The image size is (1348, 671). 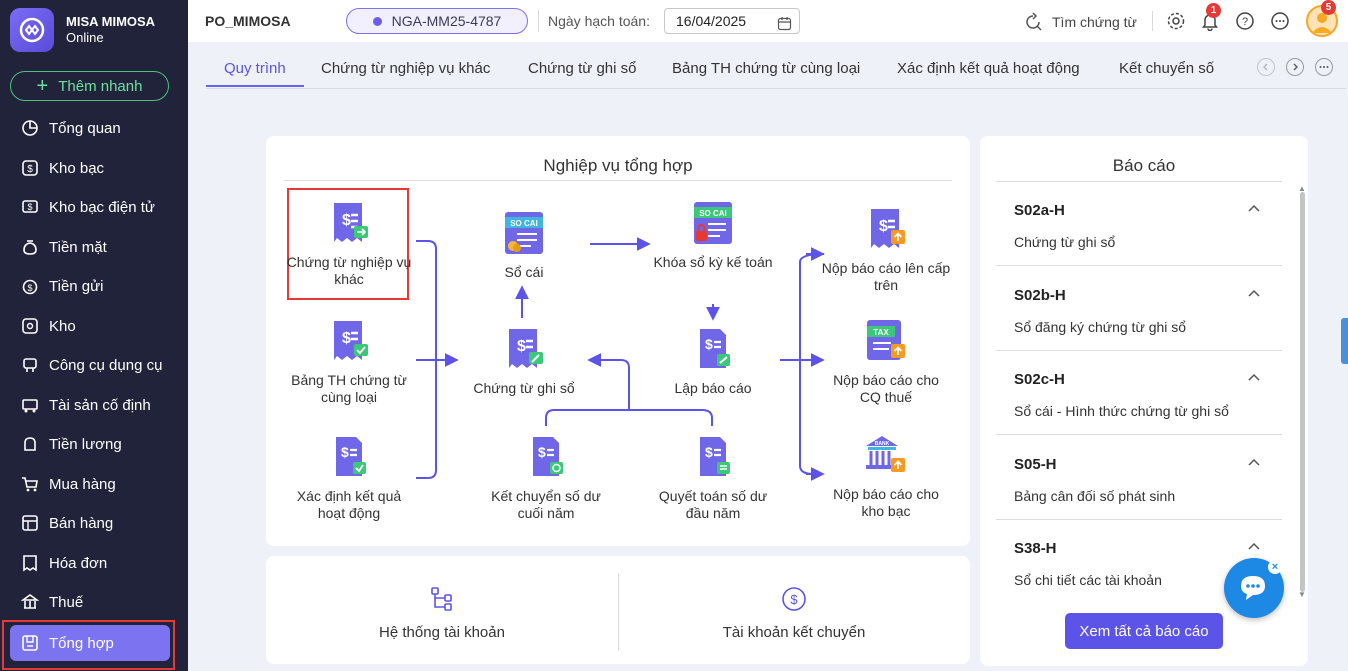 I want to click on posting-date-field: 16/04/2025, so click(x=732, y=21).